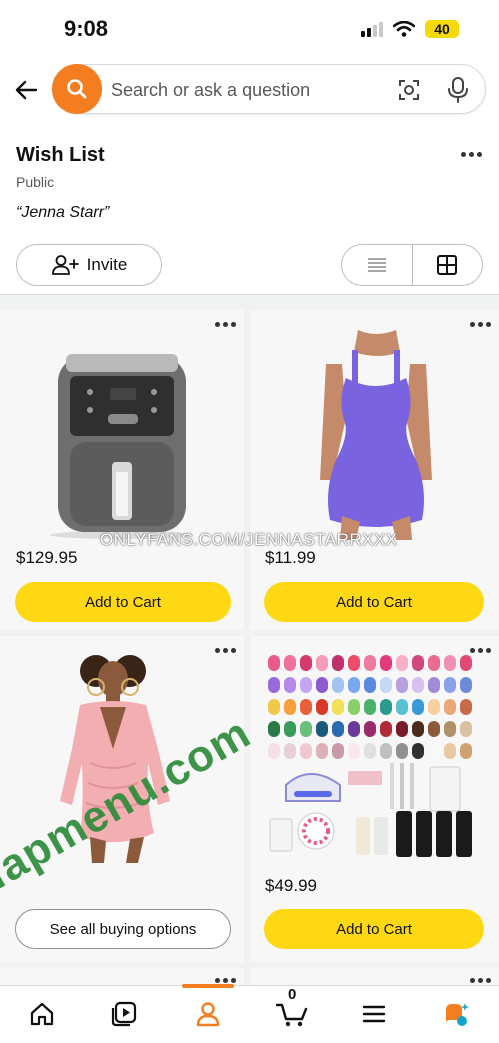  I want to click on add-person-icon, so click(65, 265).